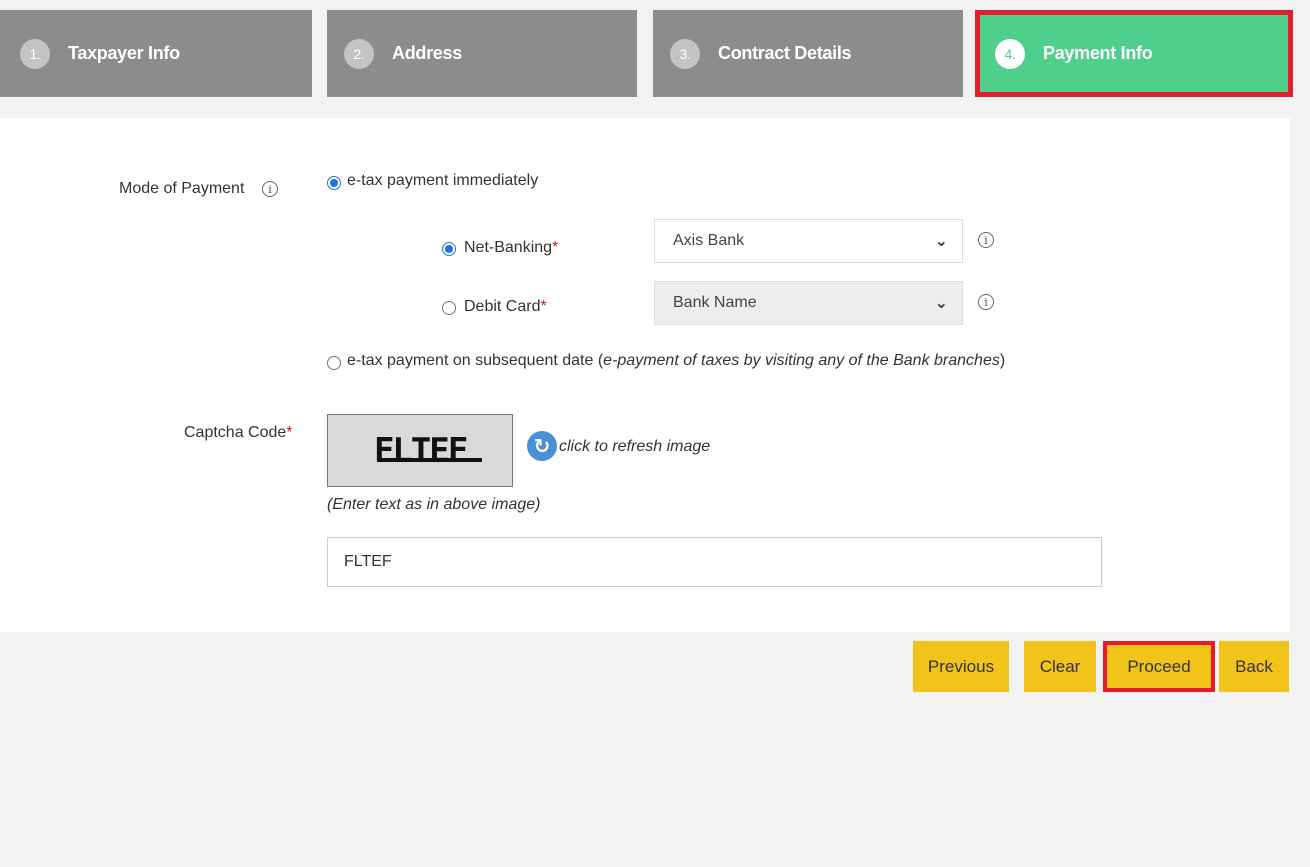 Image resolution: width=1310 pixels, height=867 pixels. What do you see at coordinates (427, 53) in the screenshot?
I see `step-label: Address` at bounding box center [427, 53].